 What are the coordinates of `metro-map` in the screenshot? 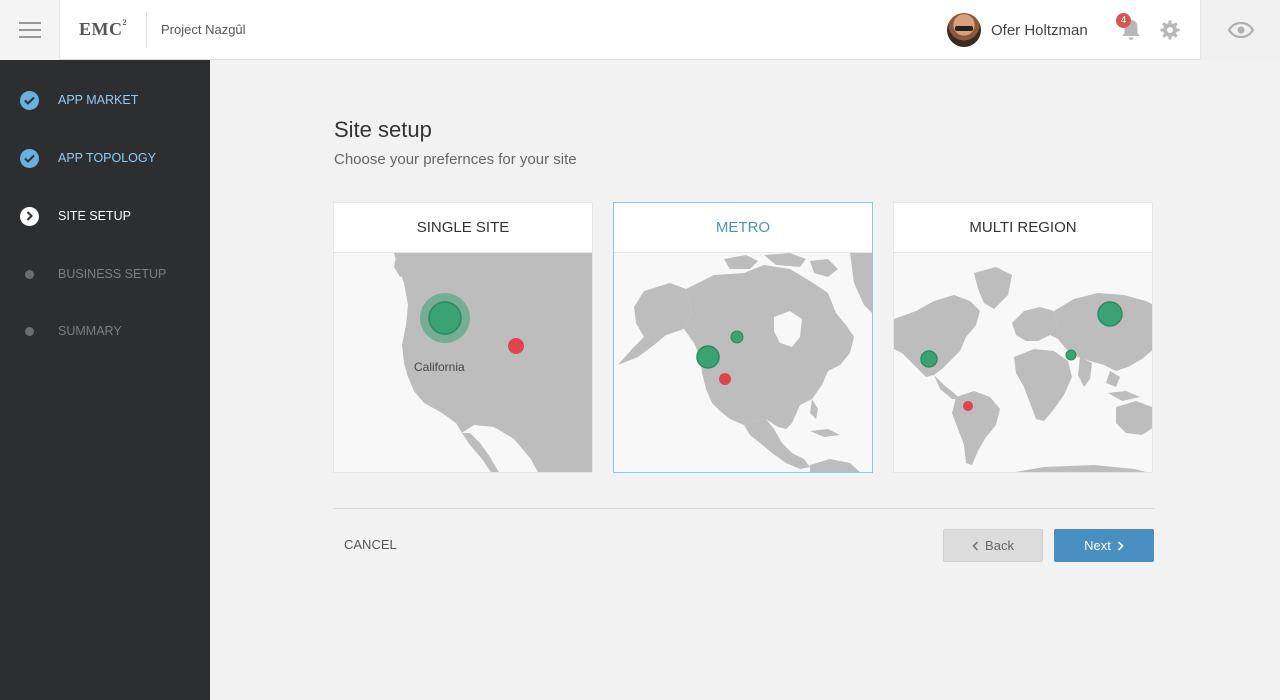 It's located at (743, 362).